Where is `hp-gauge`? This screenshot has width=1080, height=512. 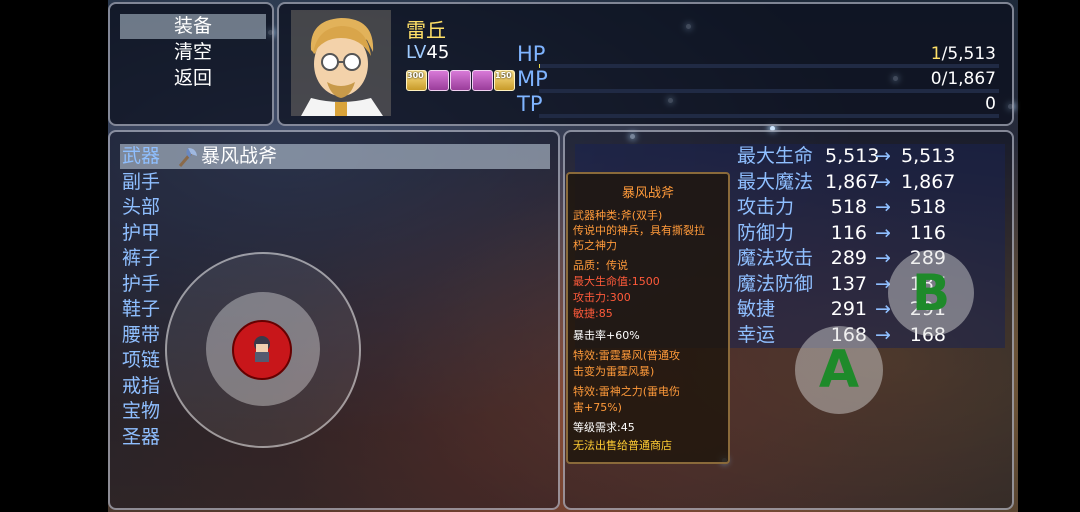
hp-gauge is located at coordinates (769, 66).